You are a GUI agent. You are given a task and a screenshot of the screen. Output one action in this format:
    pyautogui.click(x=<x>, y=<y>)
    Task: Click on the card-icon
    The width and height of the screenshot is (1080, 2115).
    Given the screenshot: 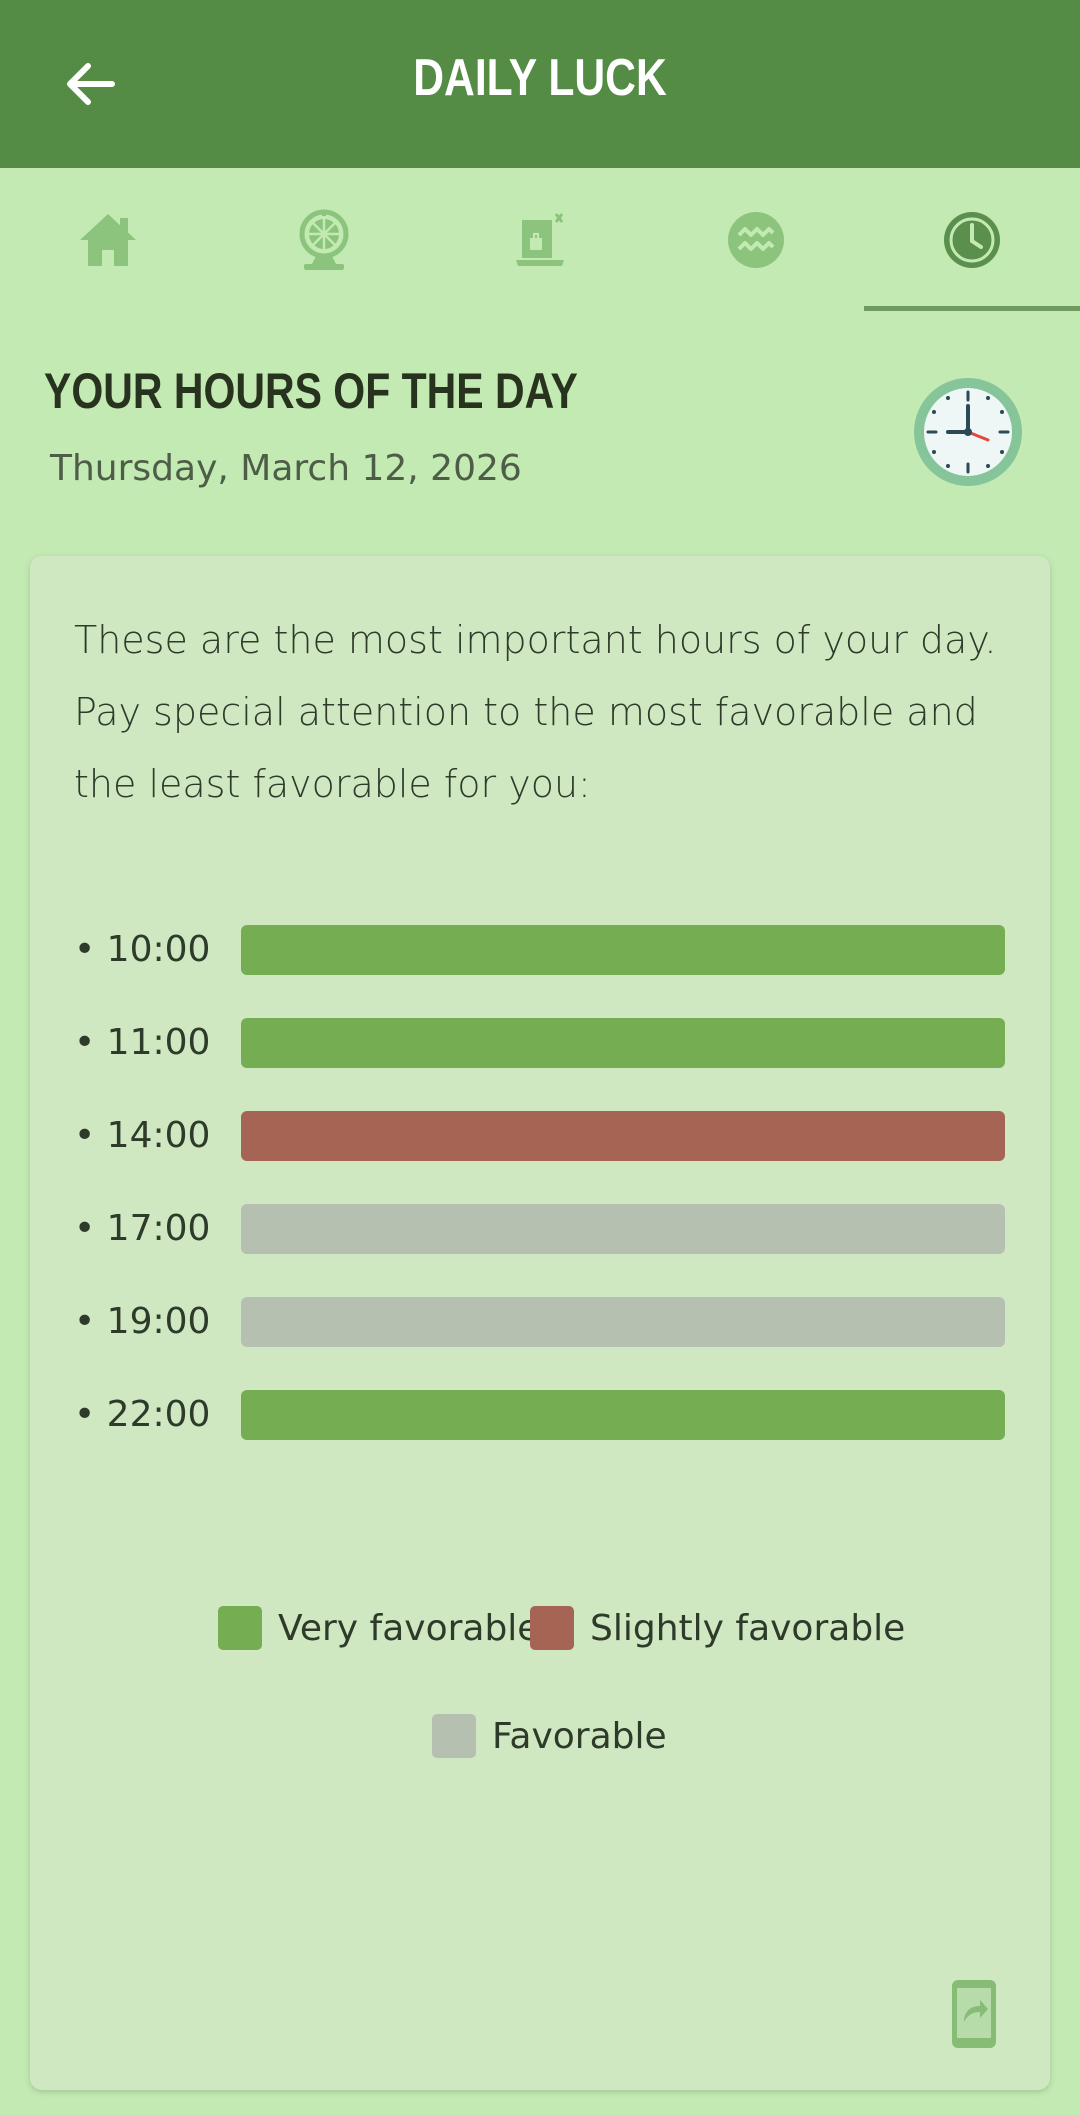 What is the action you would take?
    pyautogui.click(x=540, y=239)
    